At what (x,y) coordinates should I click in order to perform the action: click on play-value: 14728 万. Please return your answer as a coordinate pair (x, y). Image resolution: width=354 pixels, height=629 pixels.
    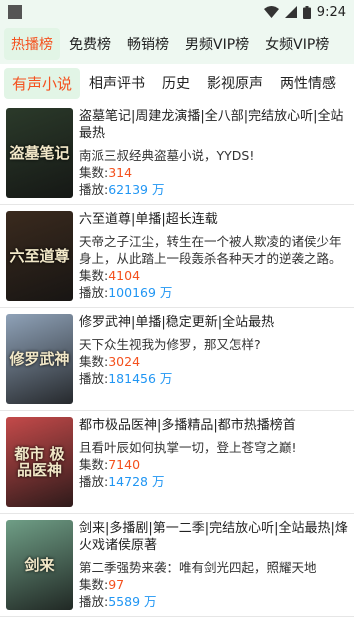
    Looking at the image, I should click on (136, 481).